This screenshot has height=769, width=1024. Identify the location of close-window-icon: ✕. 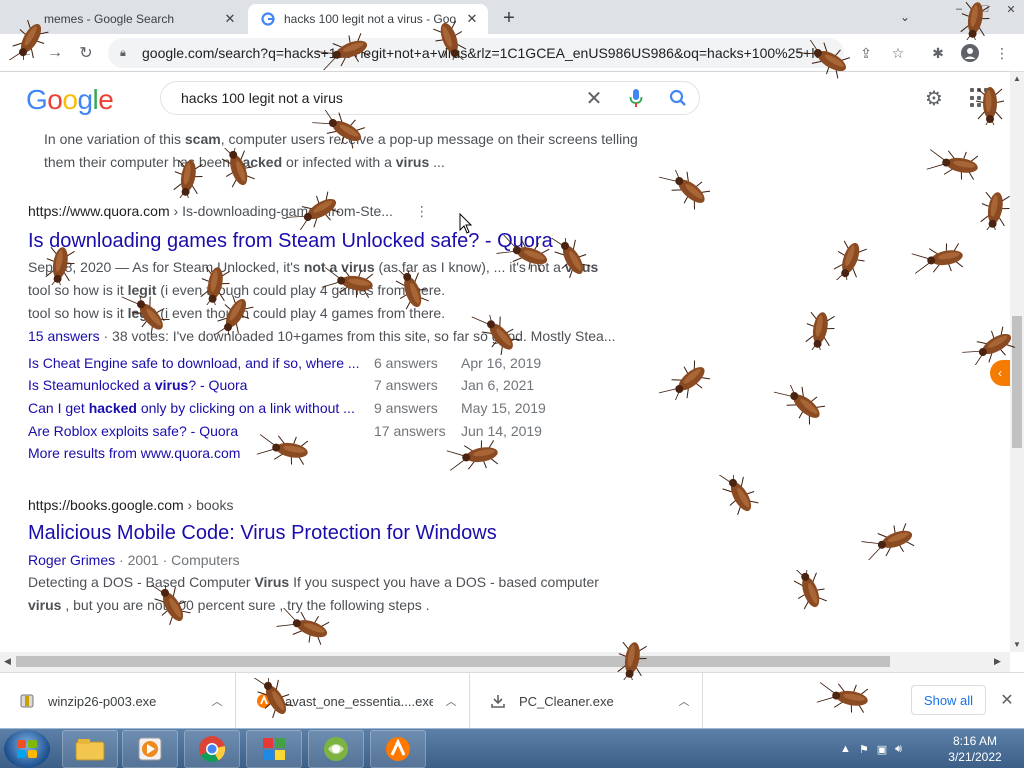
(1011, 9).